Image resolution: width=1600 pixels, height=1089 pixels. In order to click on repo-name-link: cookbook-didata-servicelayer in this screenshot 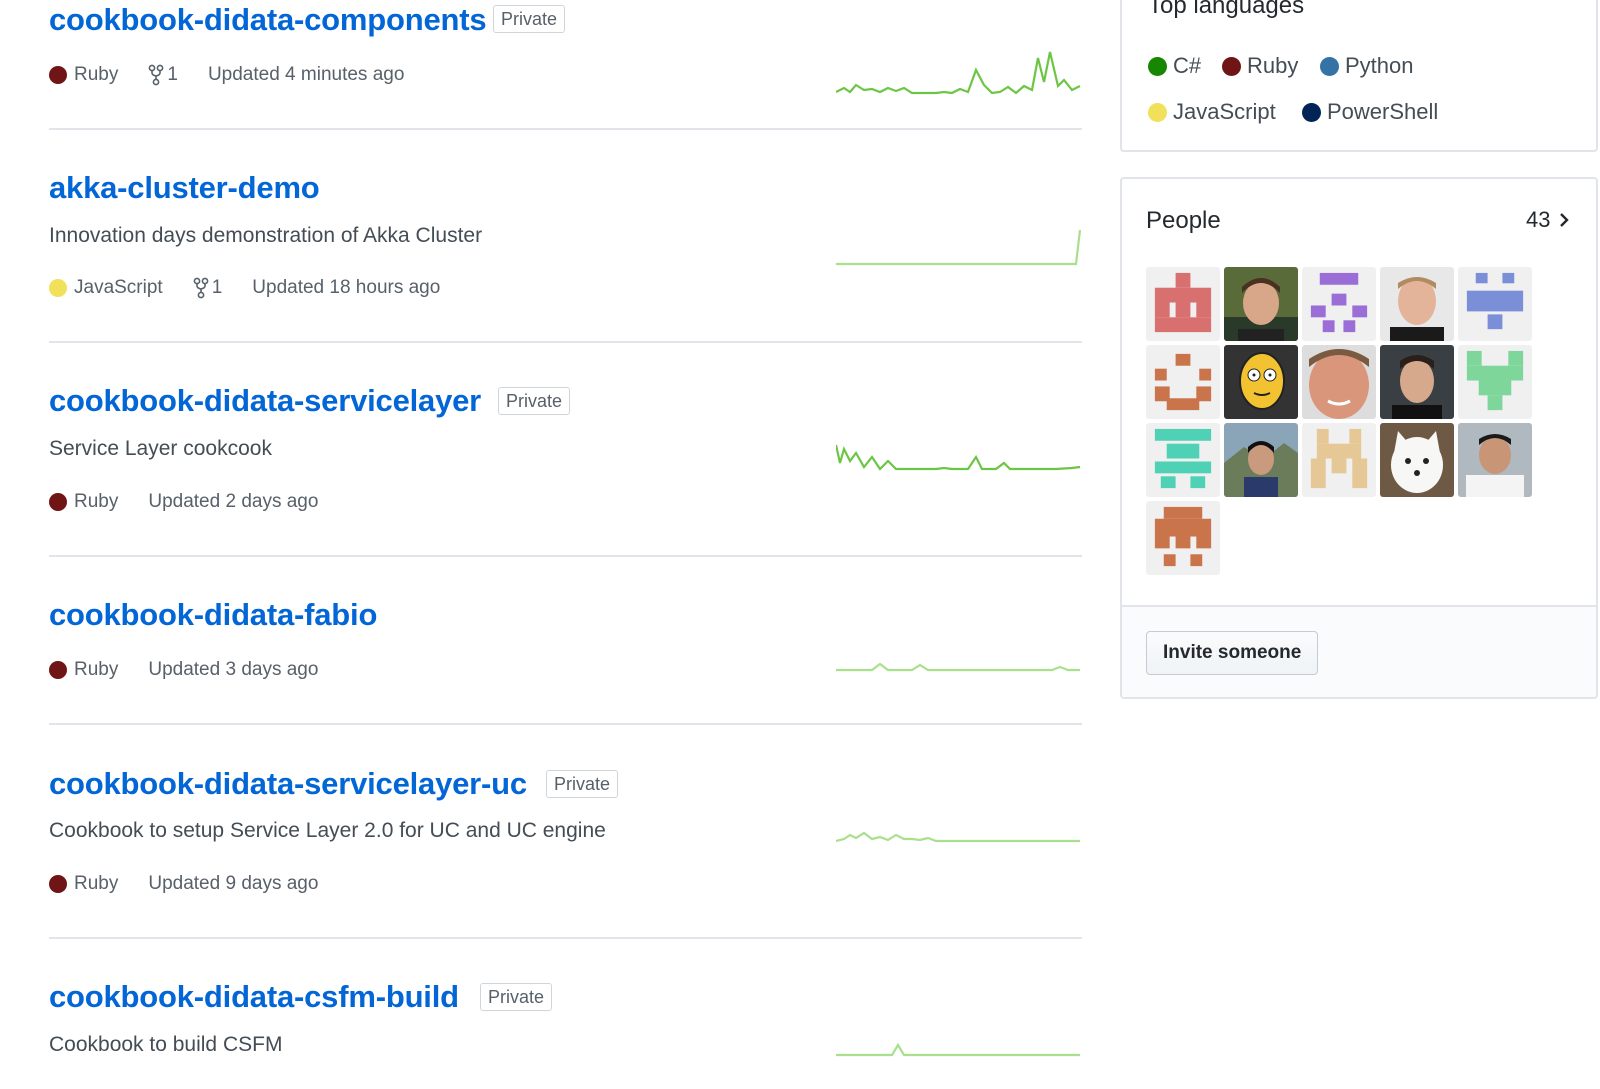, I will do `click(265, 401)`.